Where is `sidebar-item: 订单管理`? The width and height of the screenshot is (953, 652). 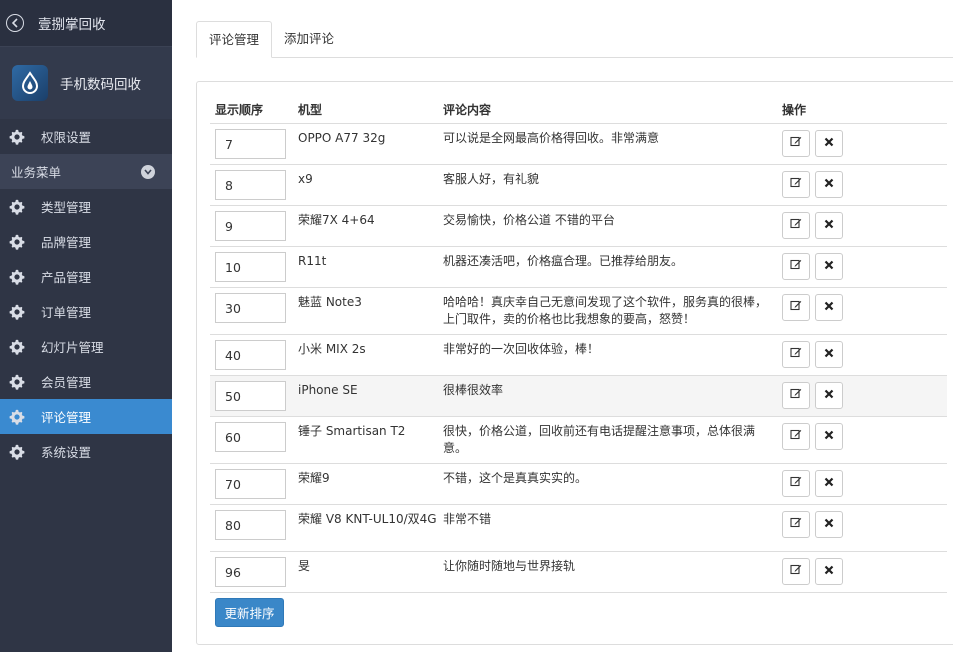
sidebar-item: 订单管理 is located at coordinates (86, 311).